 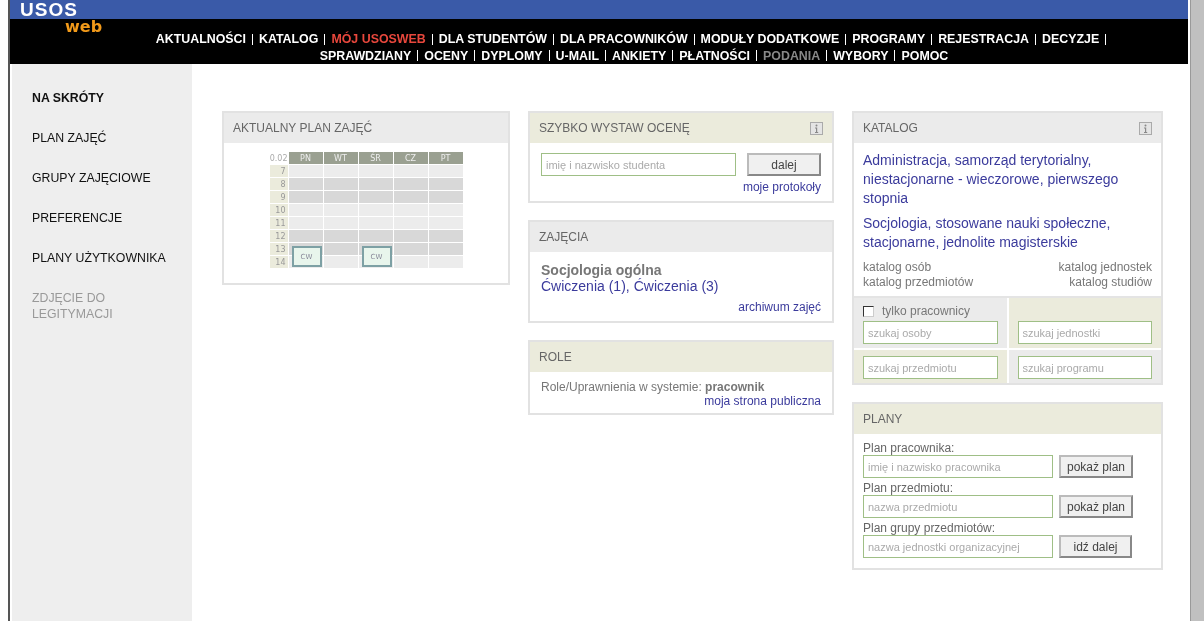 What do you see at coordinates (564, 237) in the screenshot?
I see `panel-title: ZAJĘCIA` at bounding box center [564, 237].